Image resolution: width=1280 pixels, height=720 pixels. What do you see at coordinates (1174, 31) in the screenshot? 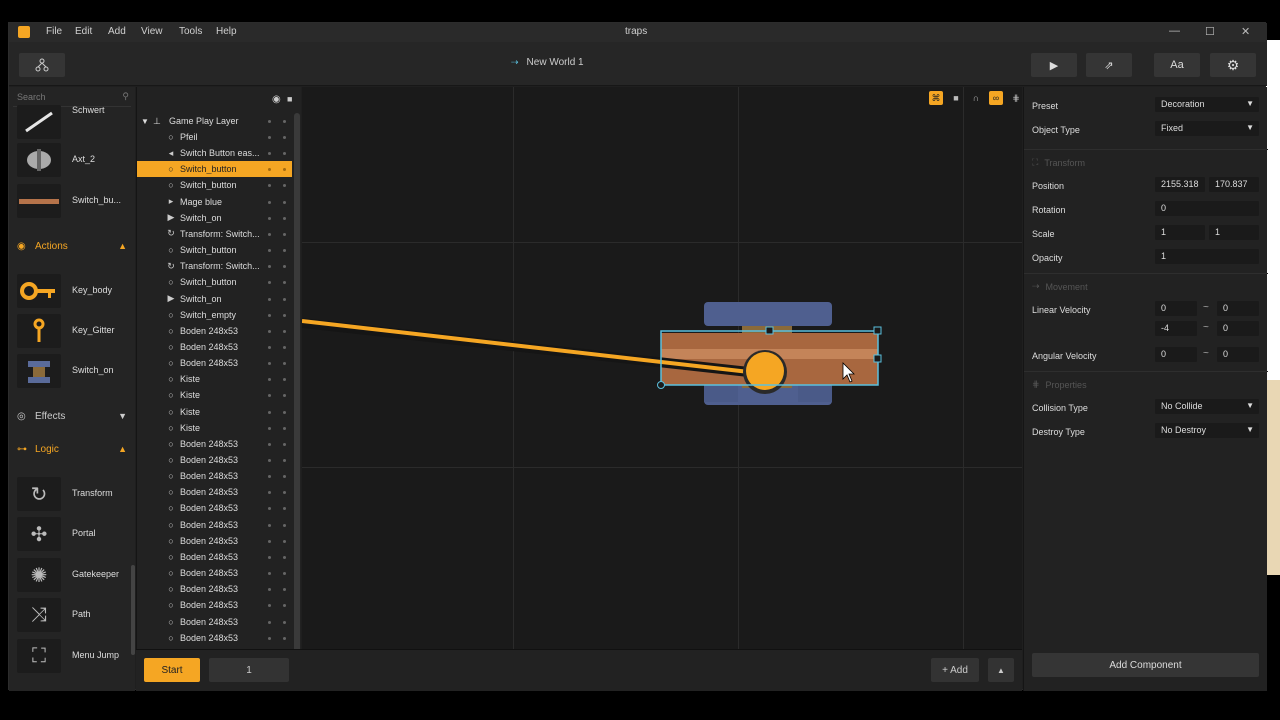
I see `minimize-button: —` at bounding box center [1174, 31].